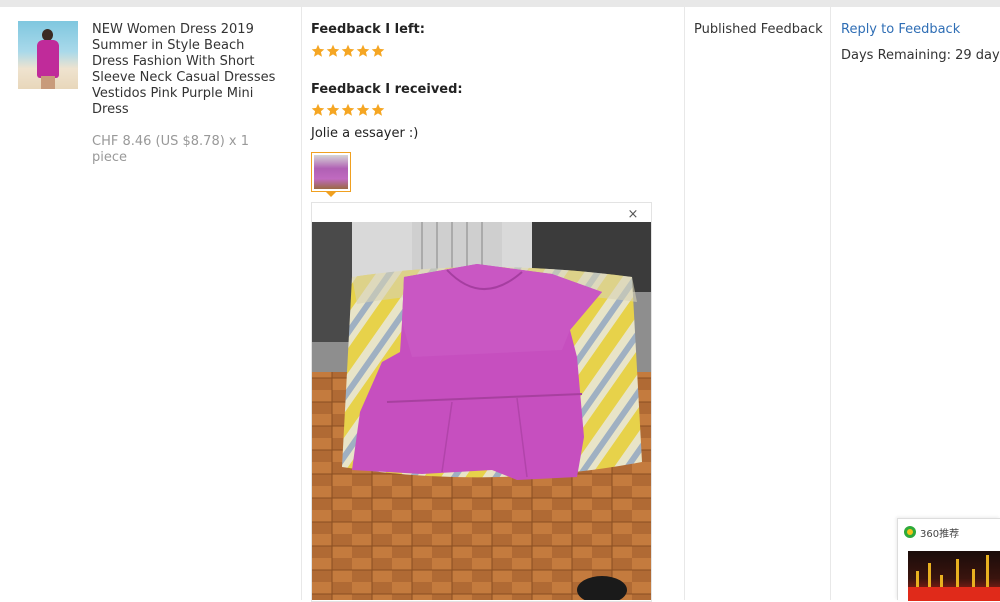 This screenshot has width=1000, height=602. I want to click on feedback-left-label: Feedback I left:, so click(368, 29).